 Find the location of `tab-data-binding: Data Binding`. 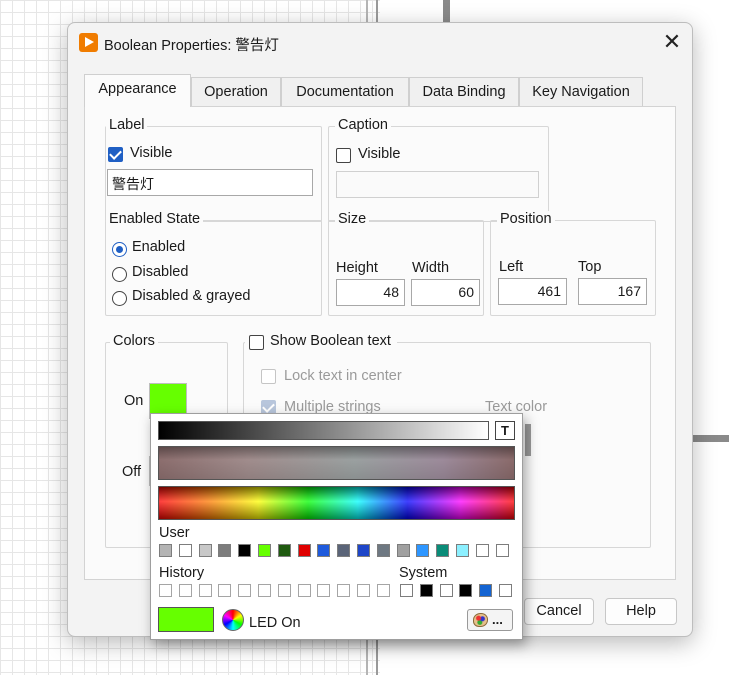

tab-data-binding: Data Binding is located at coordinates (464, 91).